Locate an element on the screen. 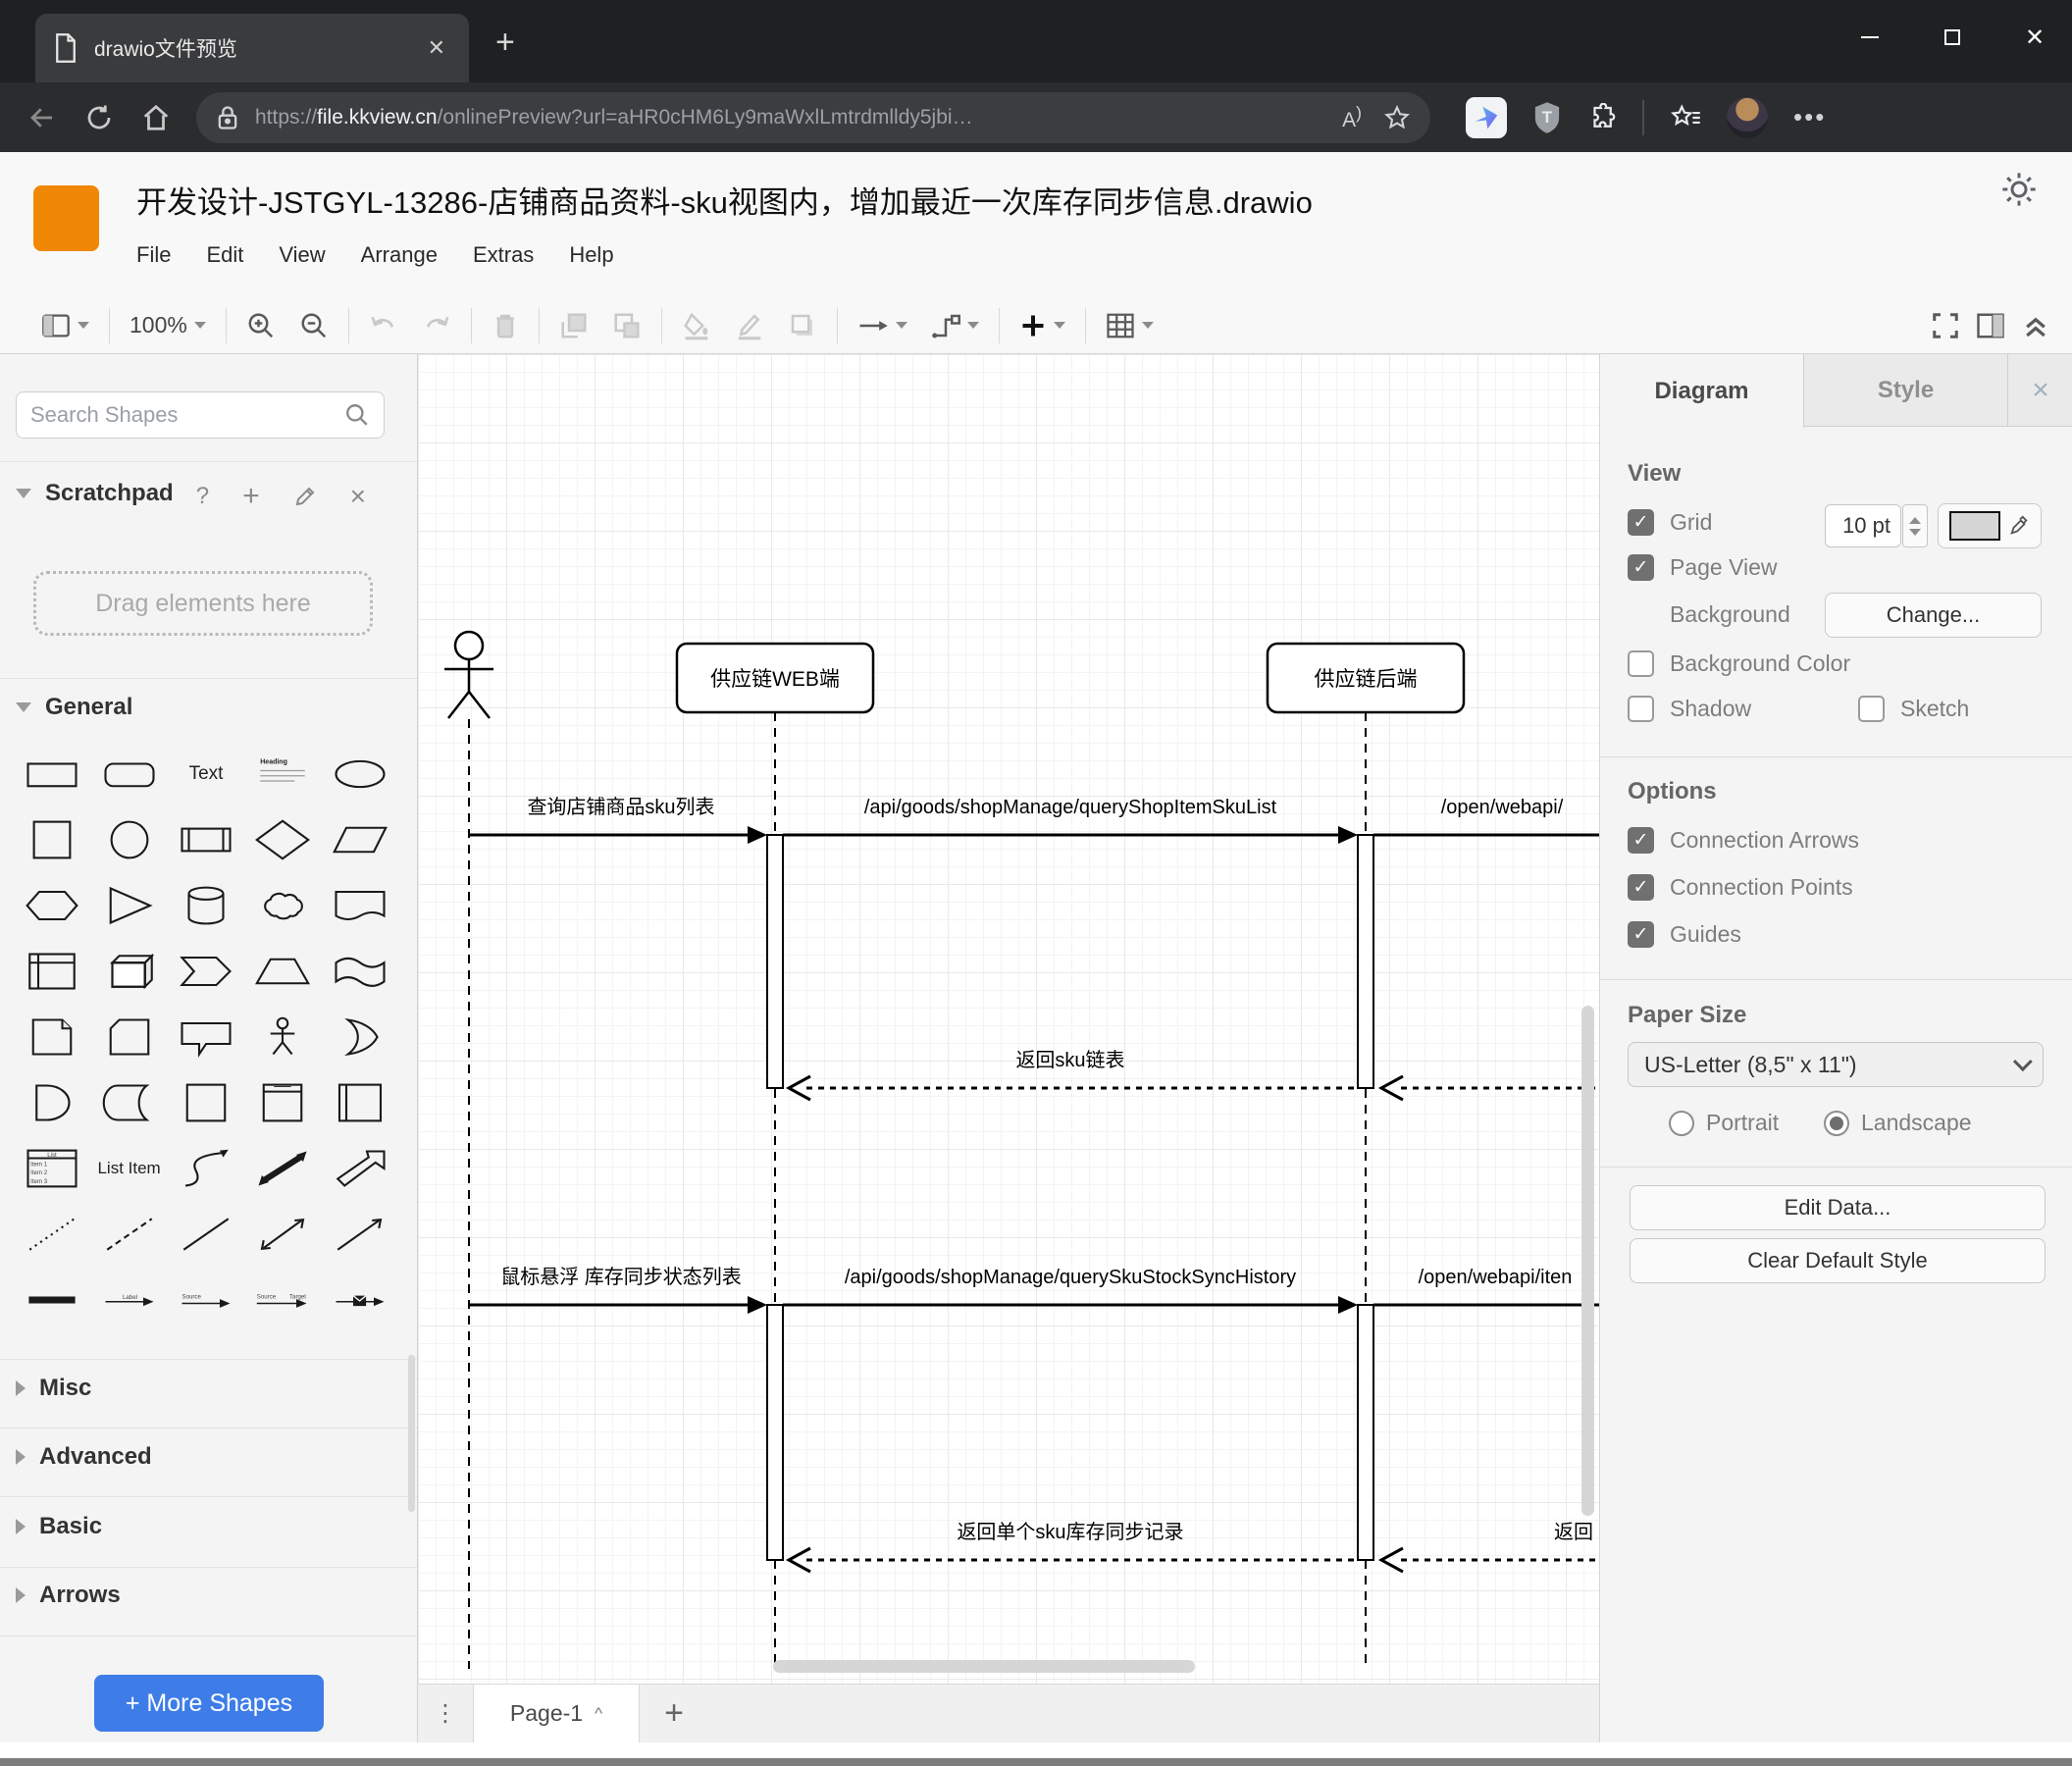 The image size is (2072, 1766). shape-rounded-rectangle is located at coordinates (128, 773).